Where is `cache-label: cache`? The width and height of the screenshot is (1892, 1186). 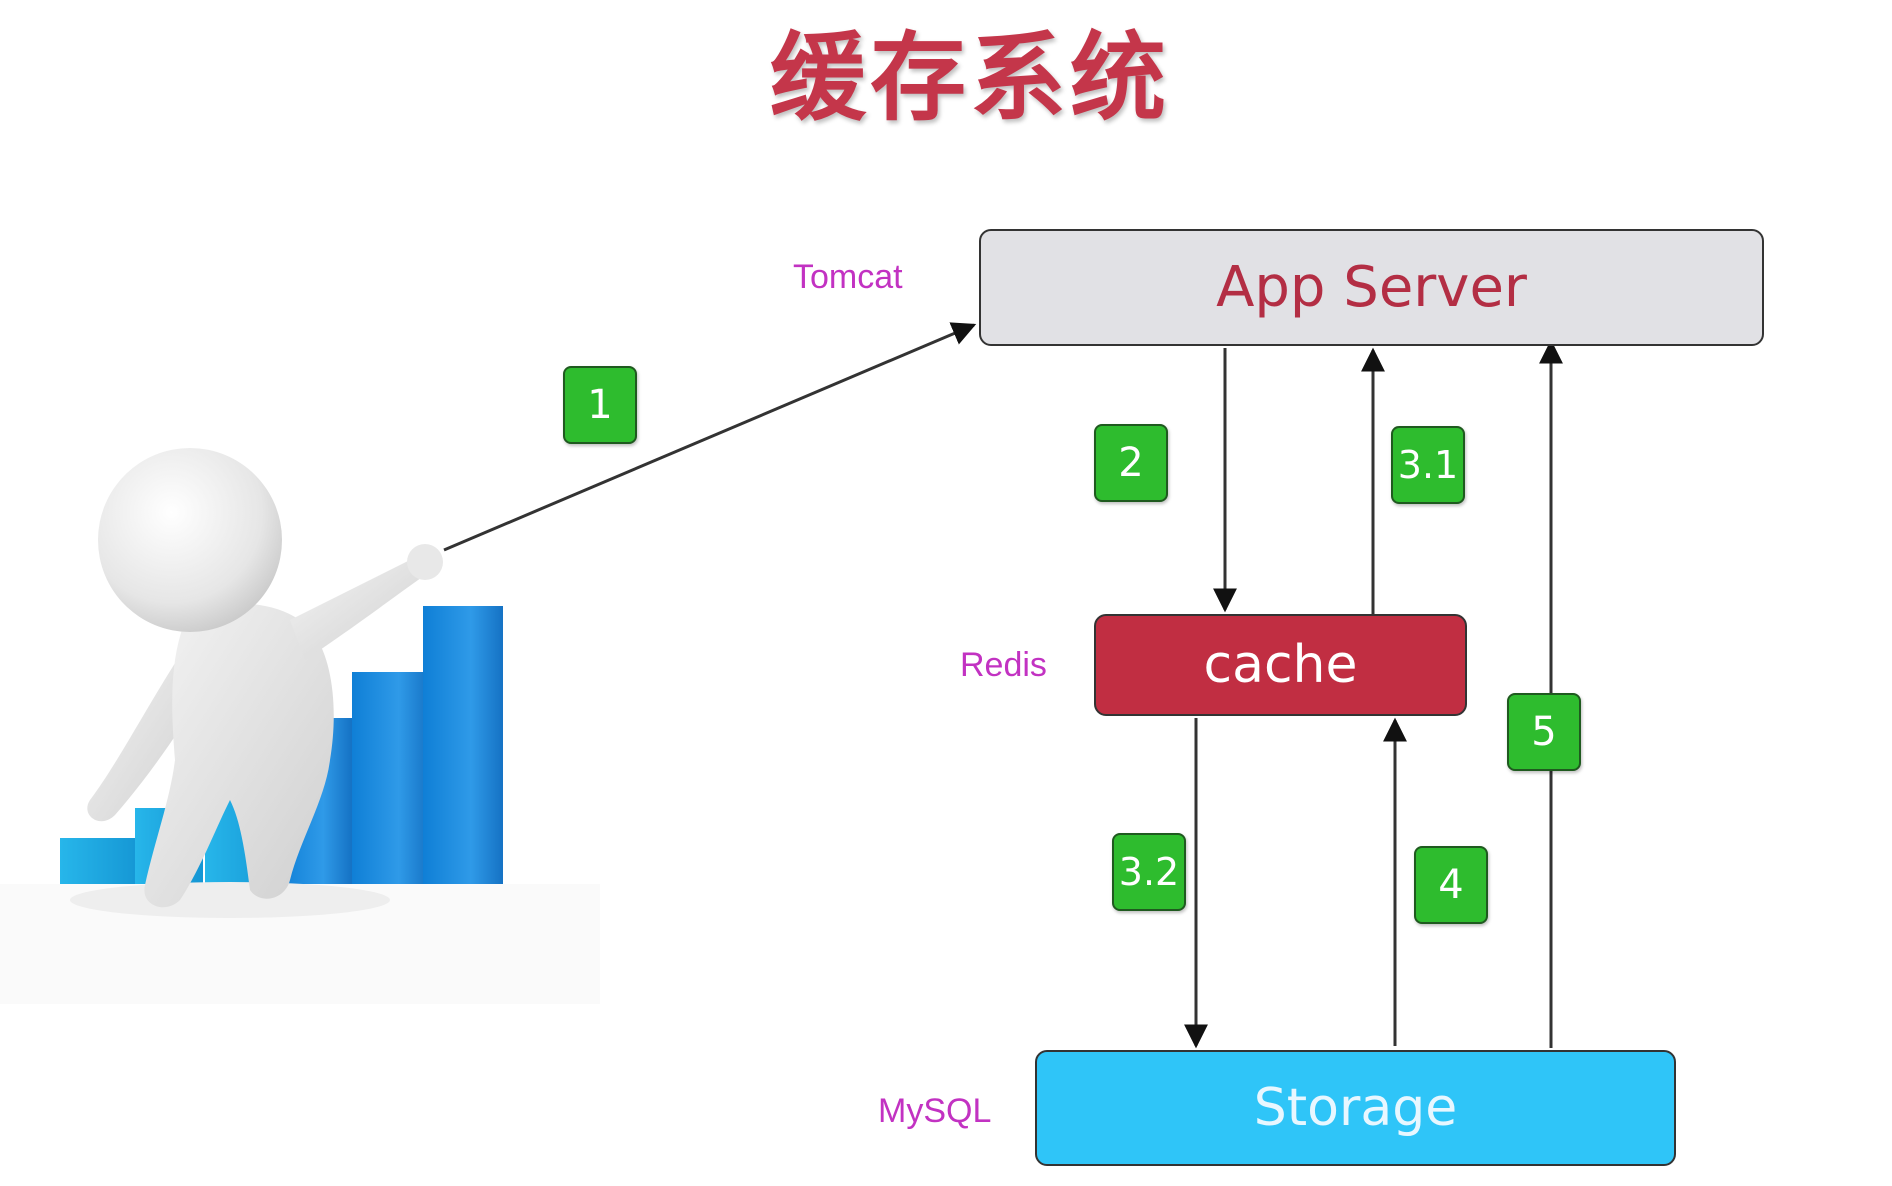 cache-label: cache is located at coordinates (1280, 665).